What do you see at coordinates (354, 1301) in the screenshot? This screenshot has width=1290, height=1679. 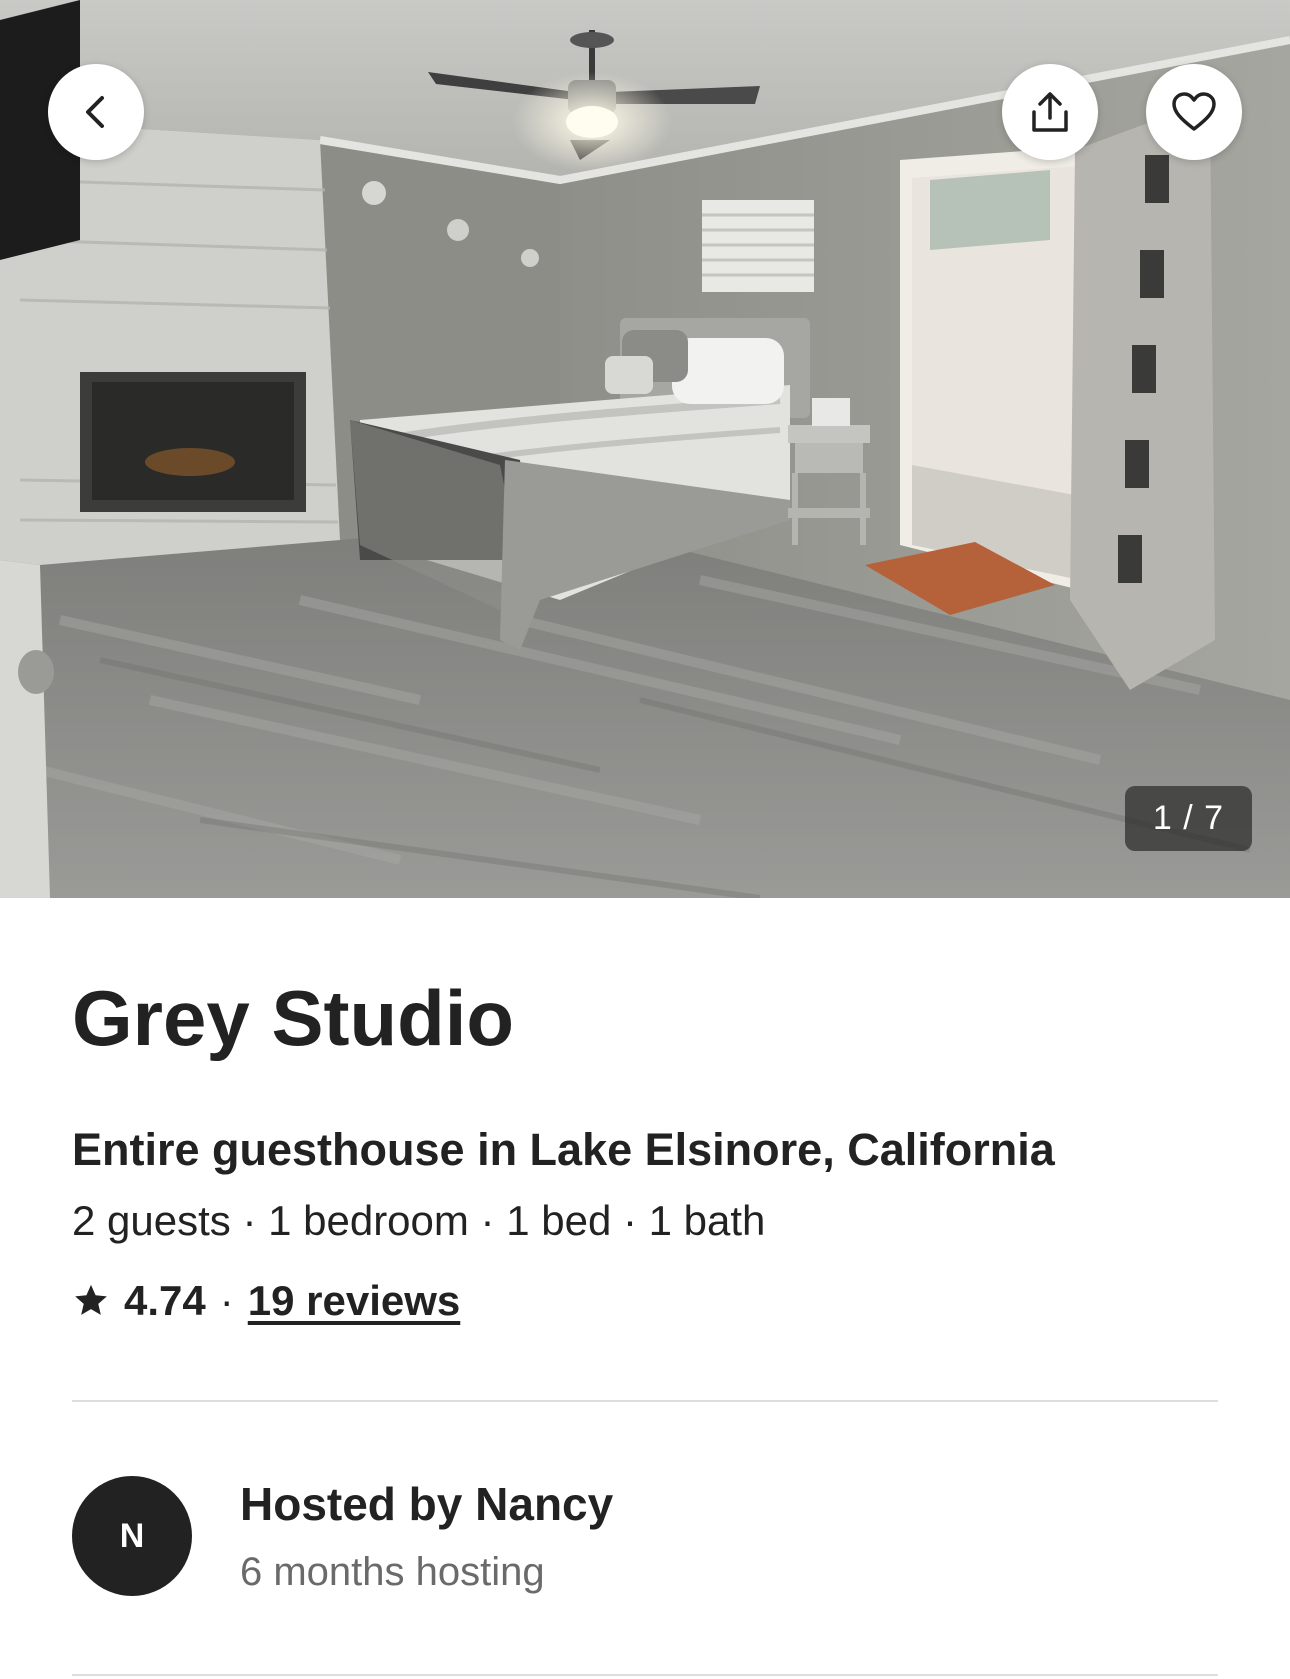 I see `reviews-link: 19 reviews` at bounding box center [354, 1301].